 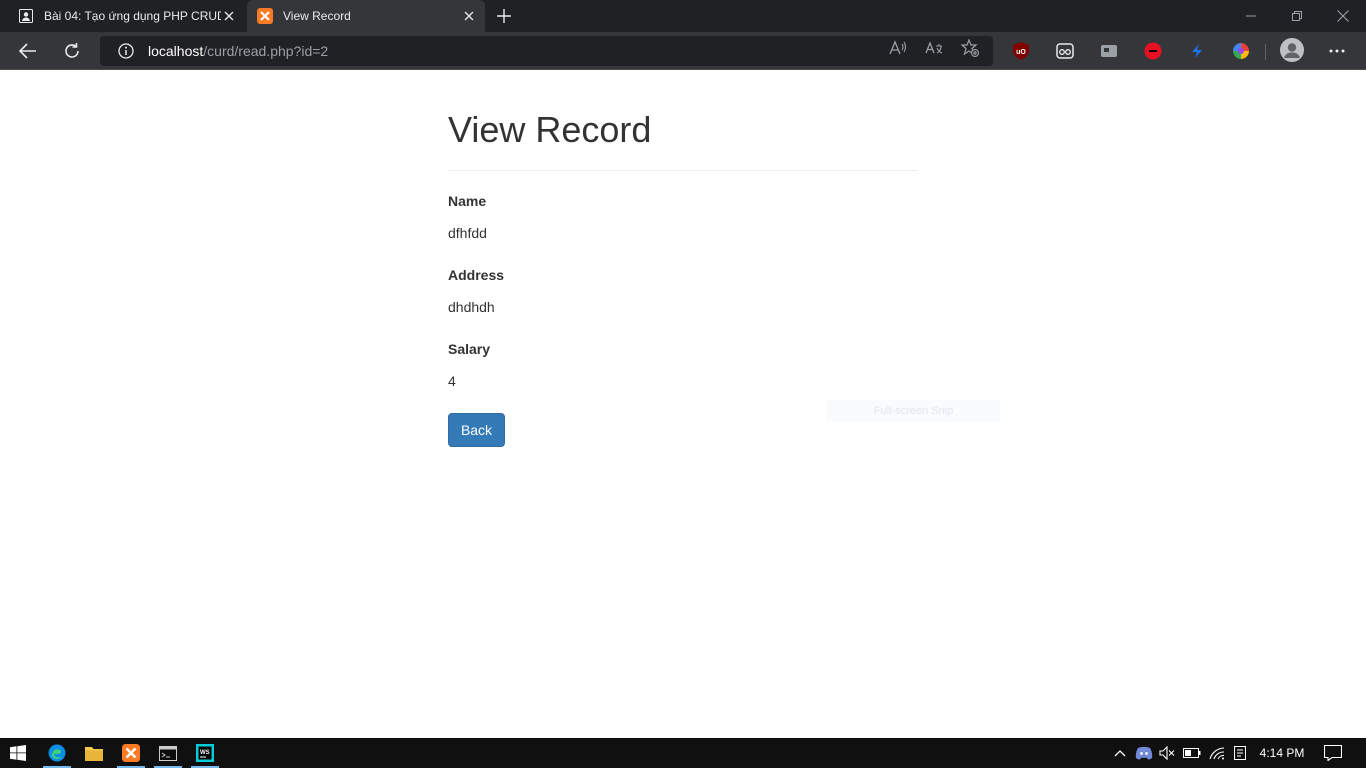 What do you see at coordinates (26, 16) in the screenshot?
I see `profile-page-icon` at bounding box center [26, 16].